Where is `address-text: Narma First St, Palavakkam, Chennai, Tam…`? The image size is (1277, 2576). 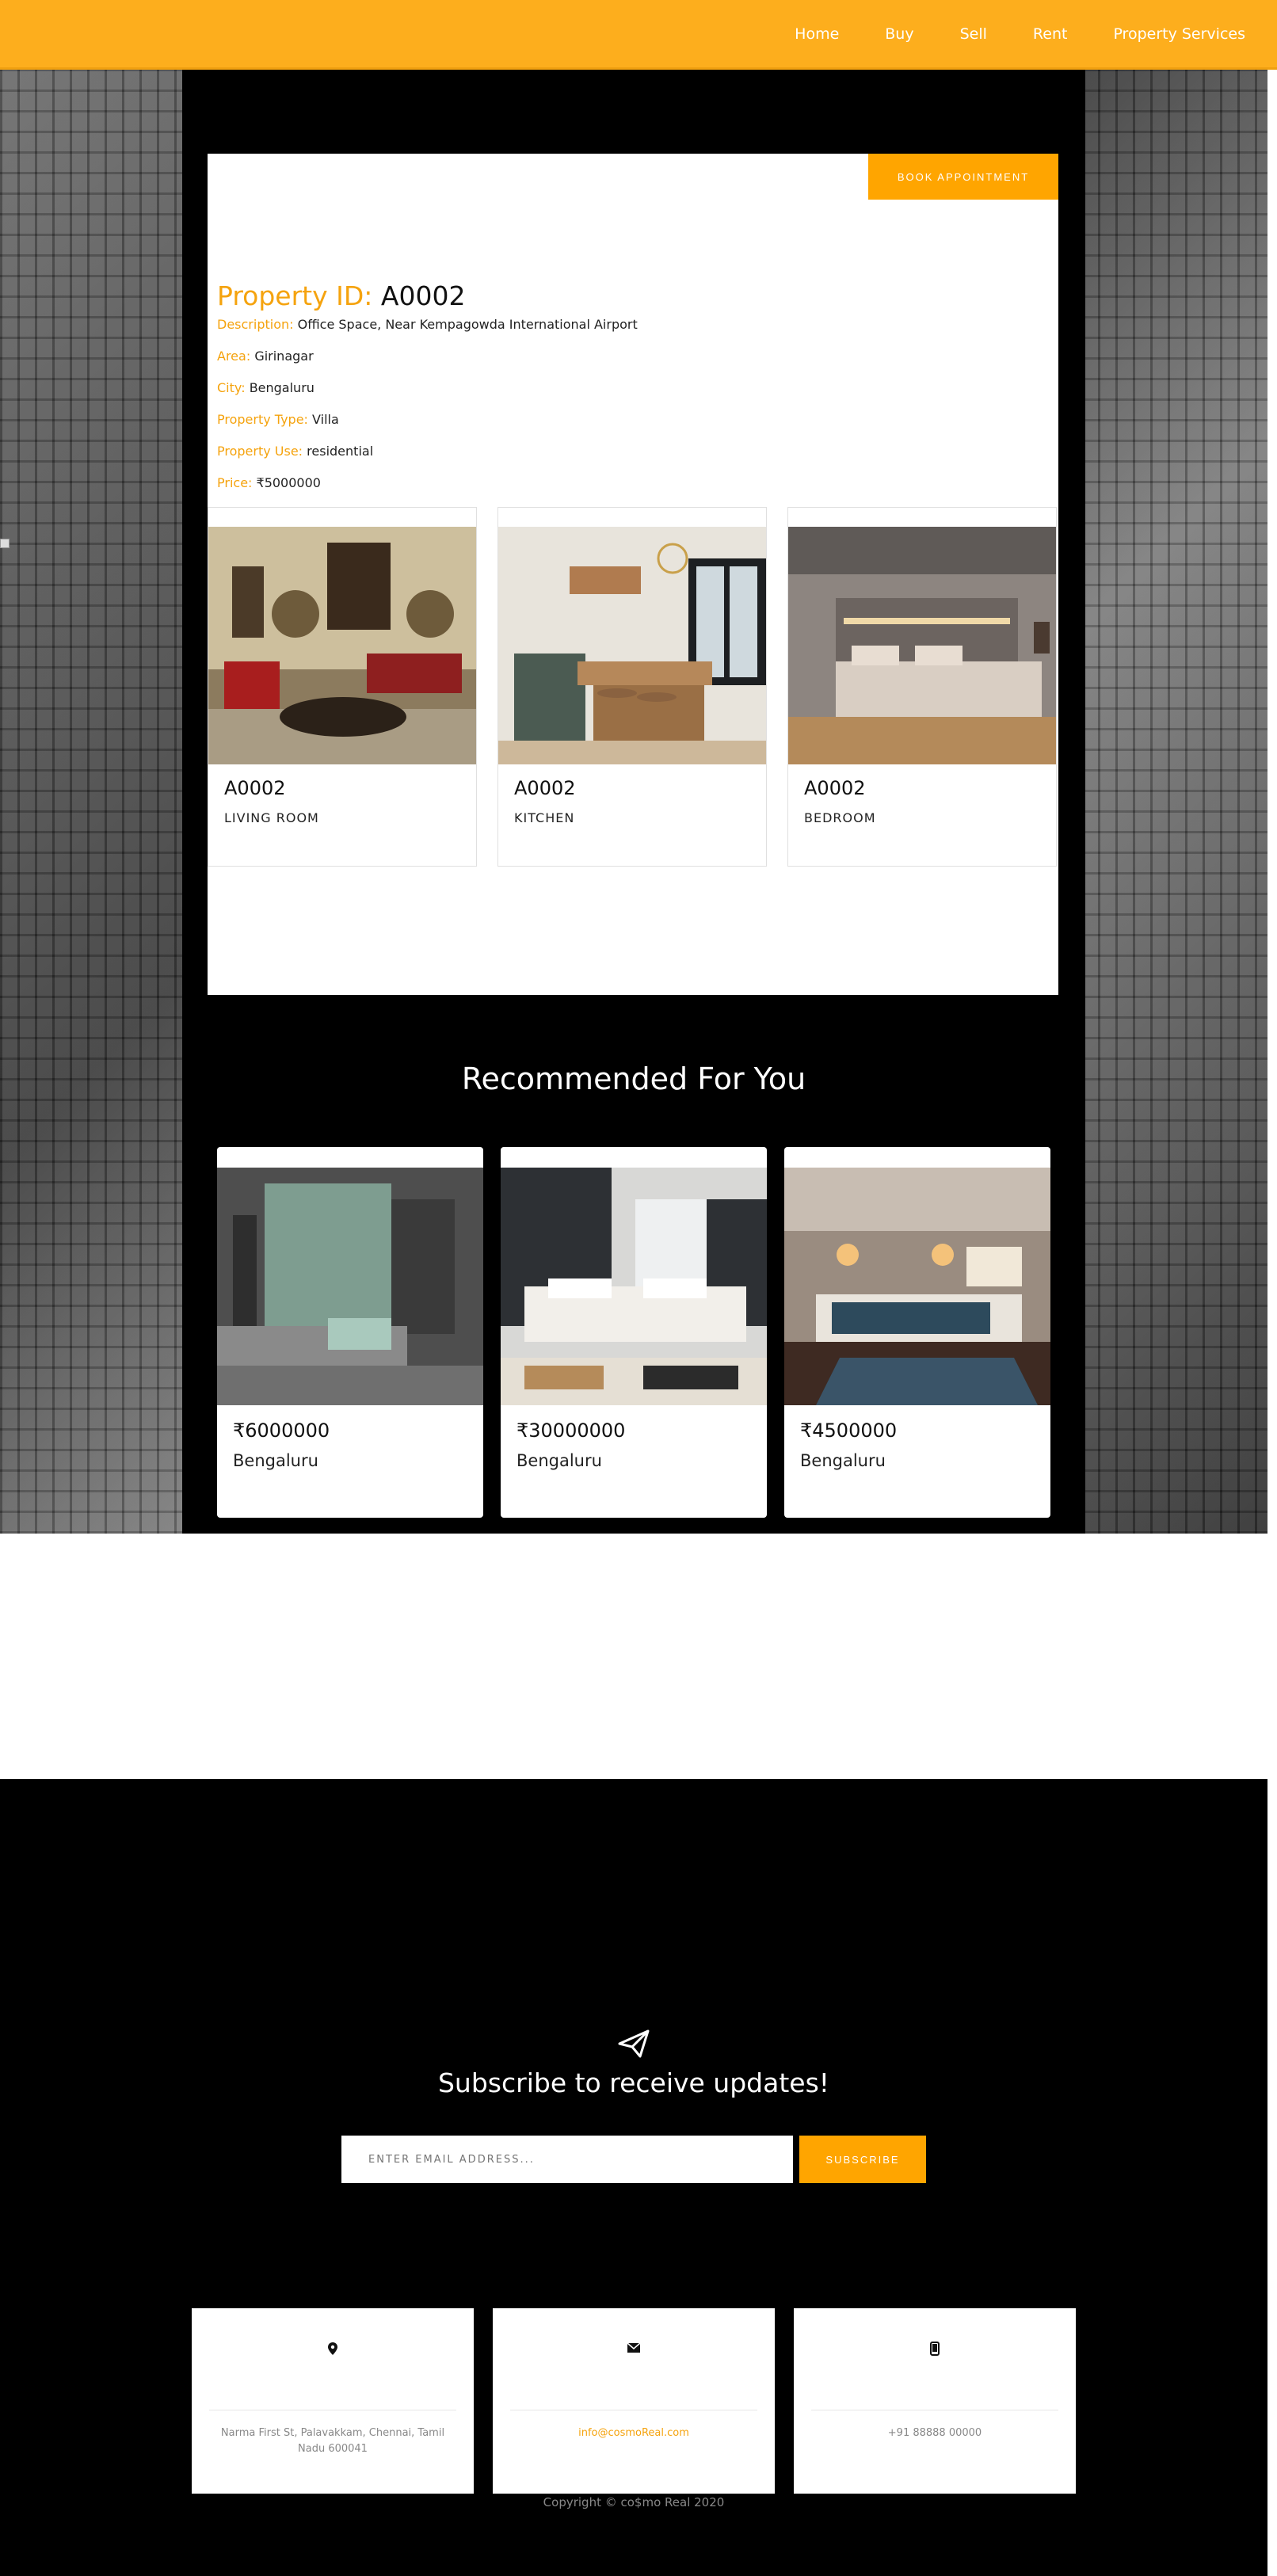 address-text: Narma First St, Palavakkam, Chennai, Tam… is located at coordinates (332, 2441).